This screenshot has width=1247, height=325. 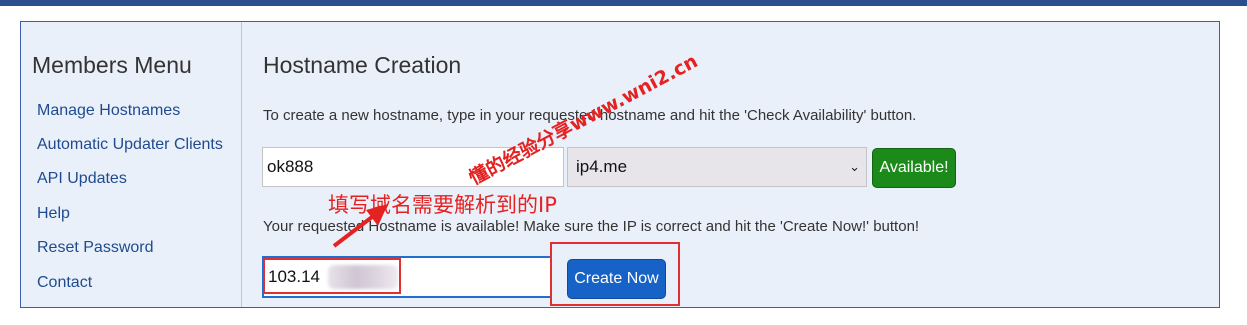 I want to click on top-bar, so click(x=623, y=3).